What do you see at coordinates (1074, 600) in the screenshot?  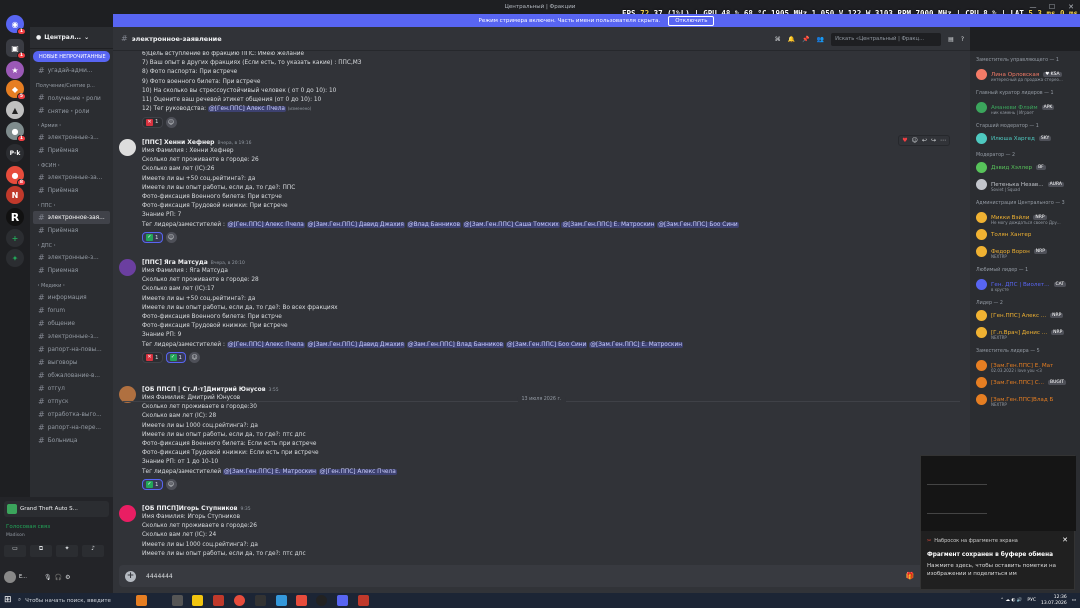 I see `notifications-icon: ▭` at bounding box center [1074, 600].